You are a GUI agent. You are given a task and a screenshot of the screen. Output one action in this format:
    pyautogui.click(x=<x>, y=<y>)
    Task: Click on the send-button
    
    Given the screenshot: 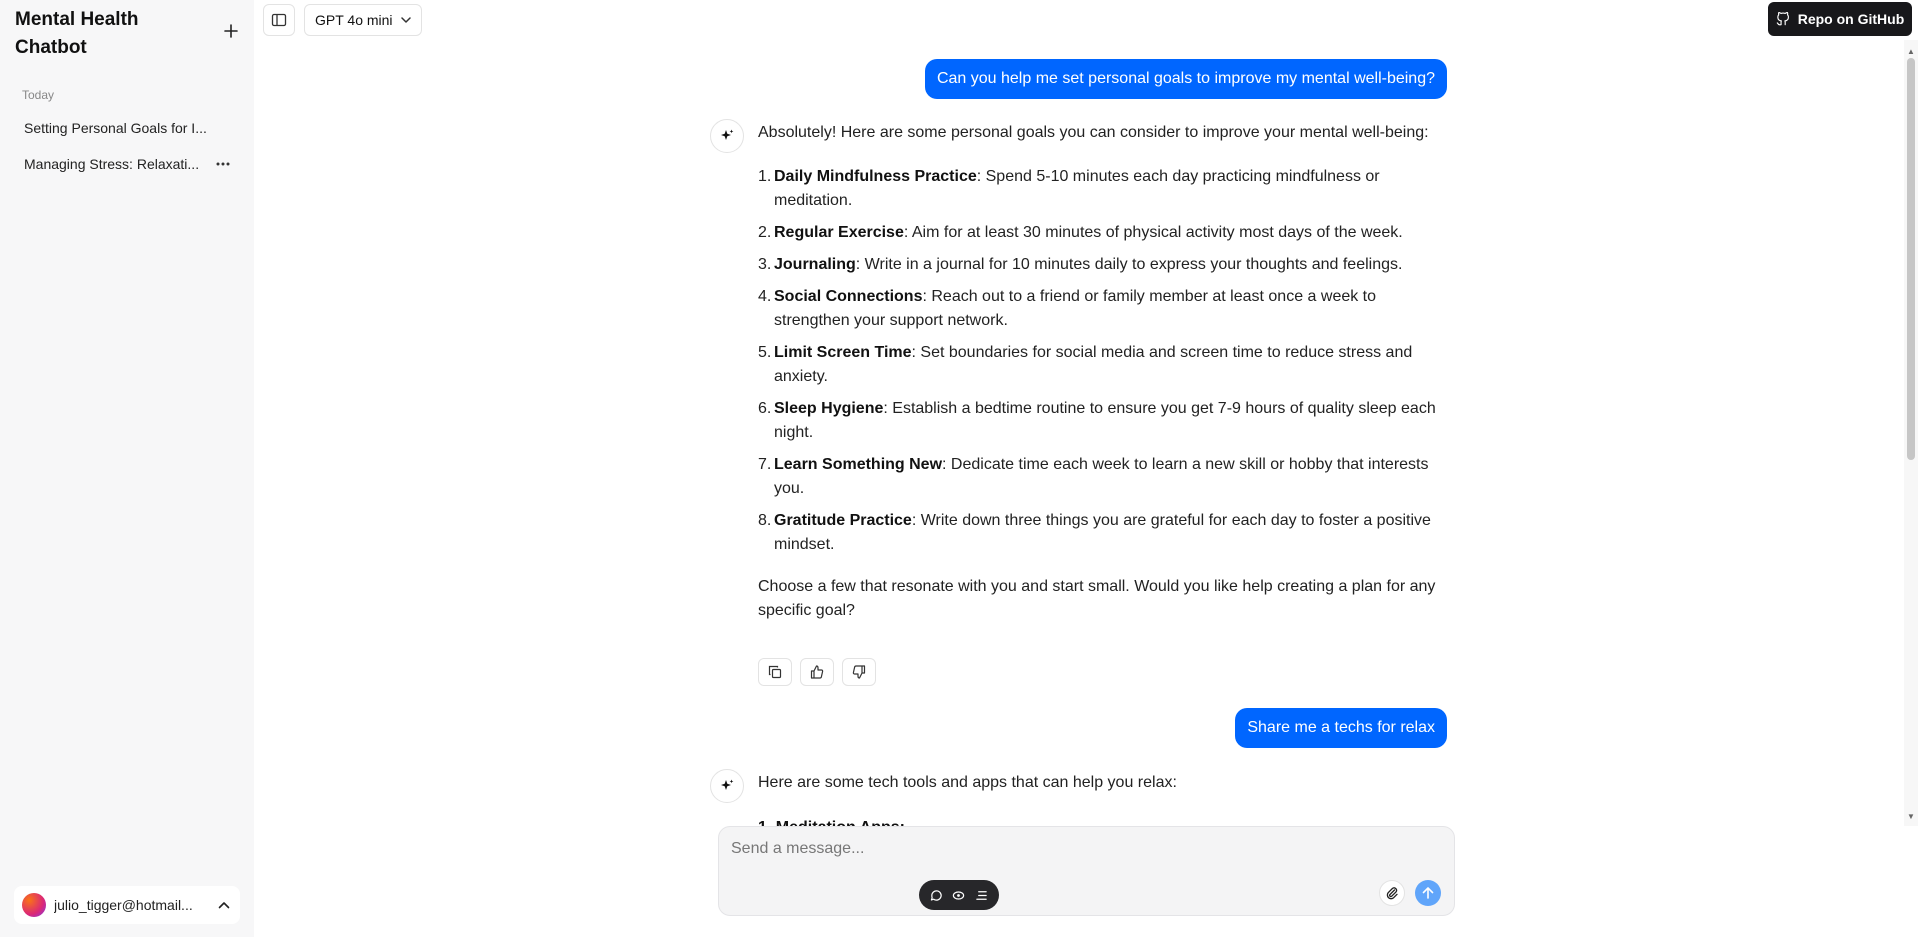 What is the action you would take?
    pyautogui.click(x=1428, y=893)
    